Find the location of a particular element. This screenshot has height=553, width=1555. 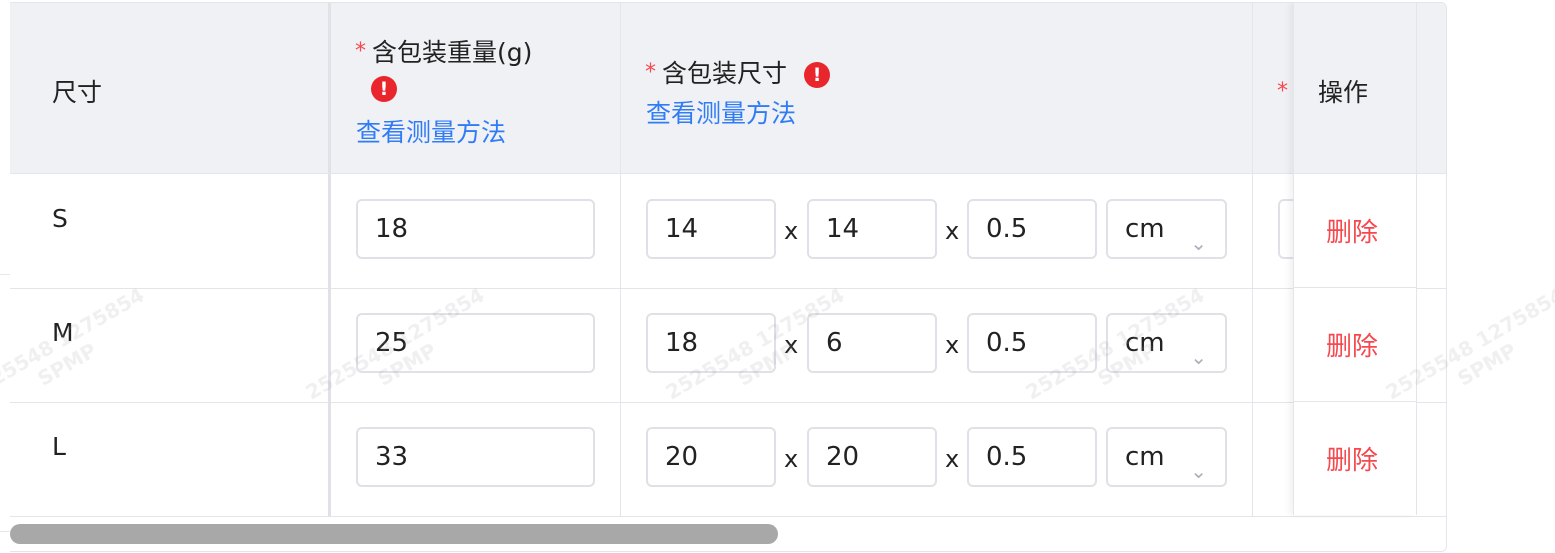

header-dims-label: 含包装尺寸 is located at coordinates (725, 73).